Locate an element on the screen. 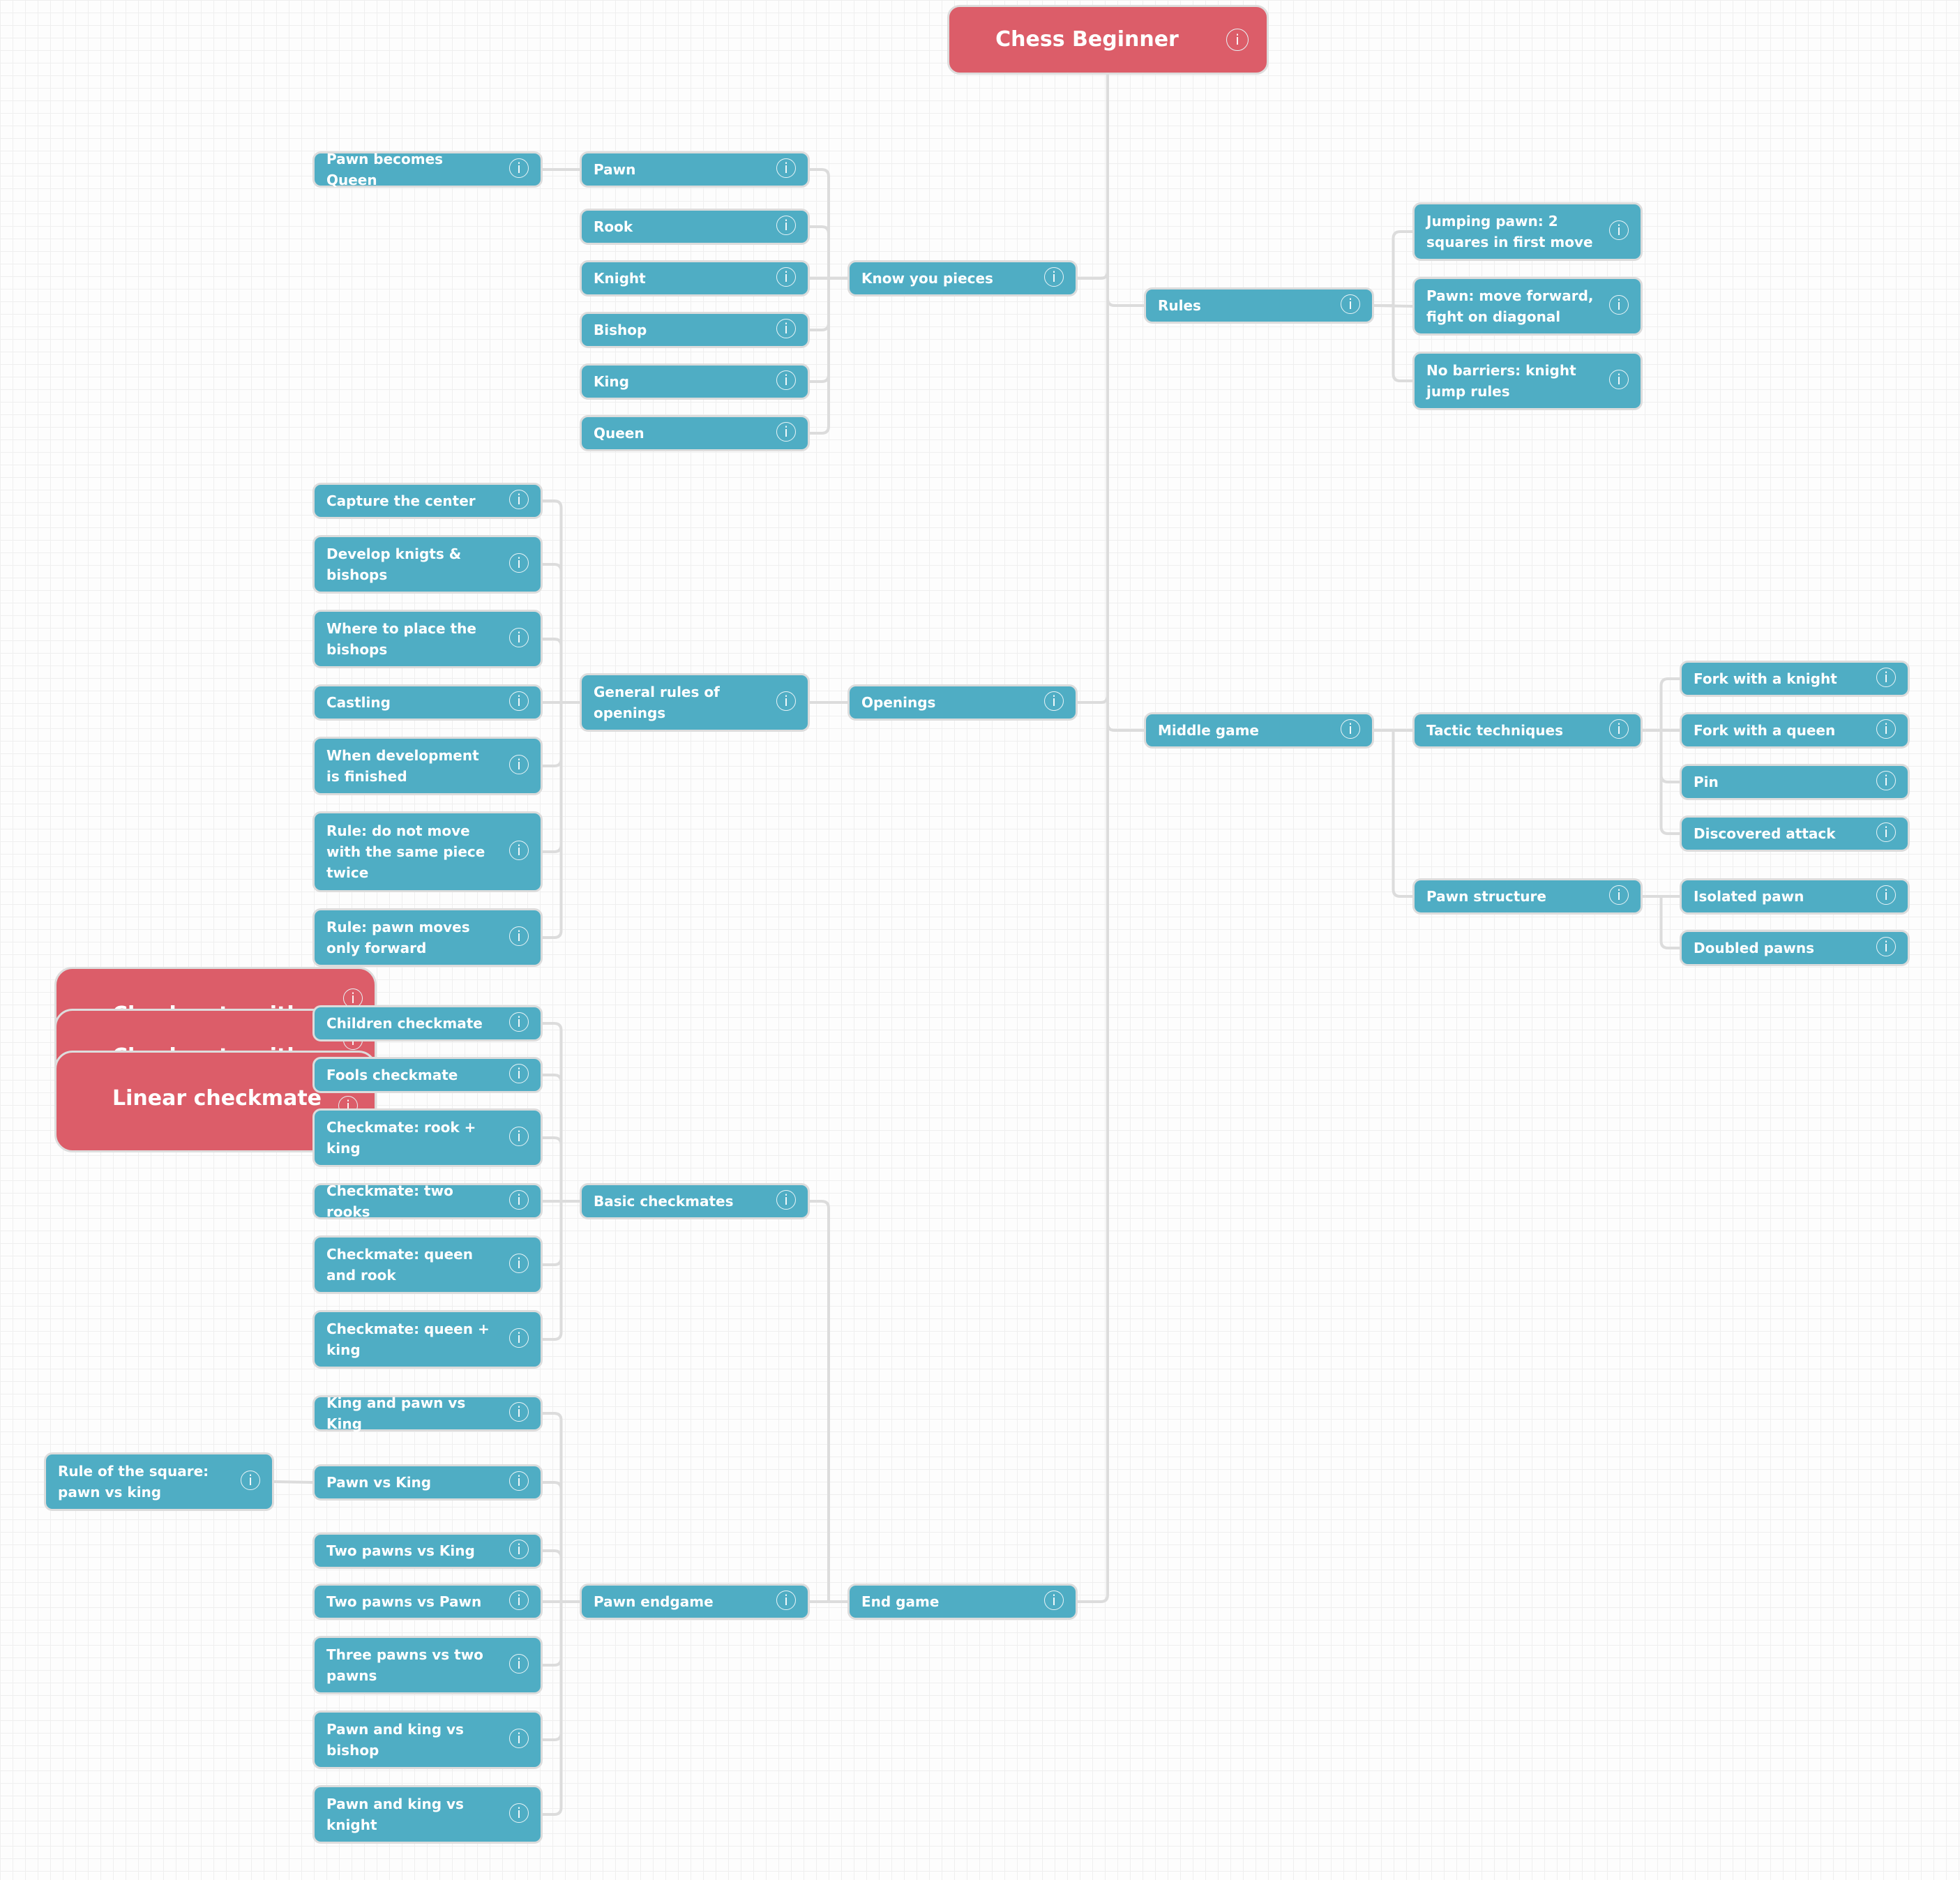 This screenshot has height=1880, width=1960. node-pawn-endgame: Pawn endgame i is located at coordinates (695, 1602).